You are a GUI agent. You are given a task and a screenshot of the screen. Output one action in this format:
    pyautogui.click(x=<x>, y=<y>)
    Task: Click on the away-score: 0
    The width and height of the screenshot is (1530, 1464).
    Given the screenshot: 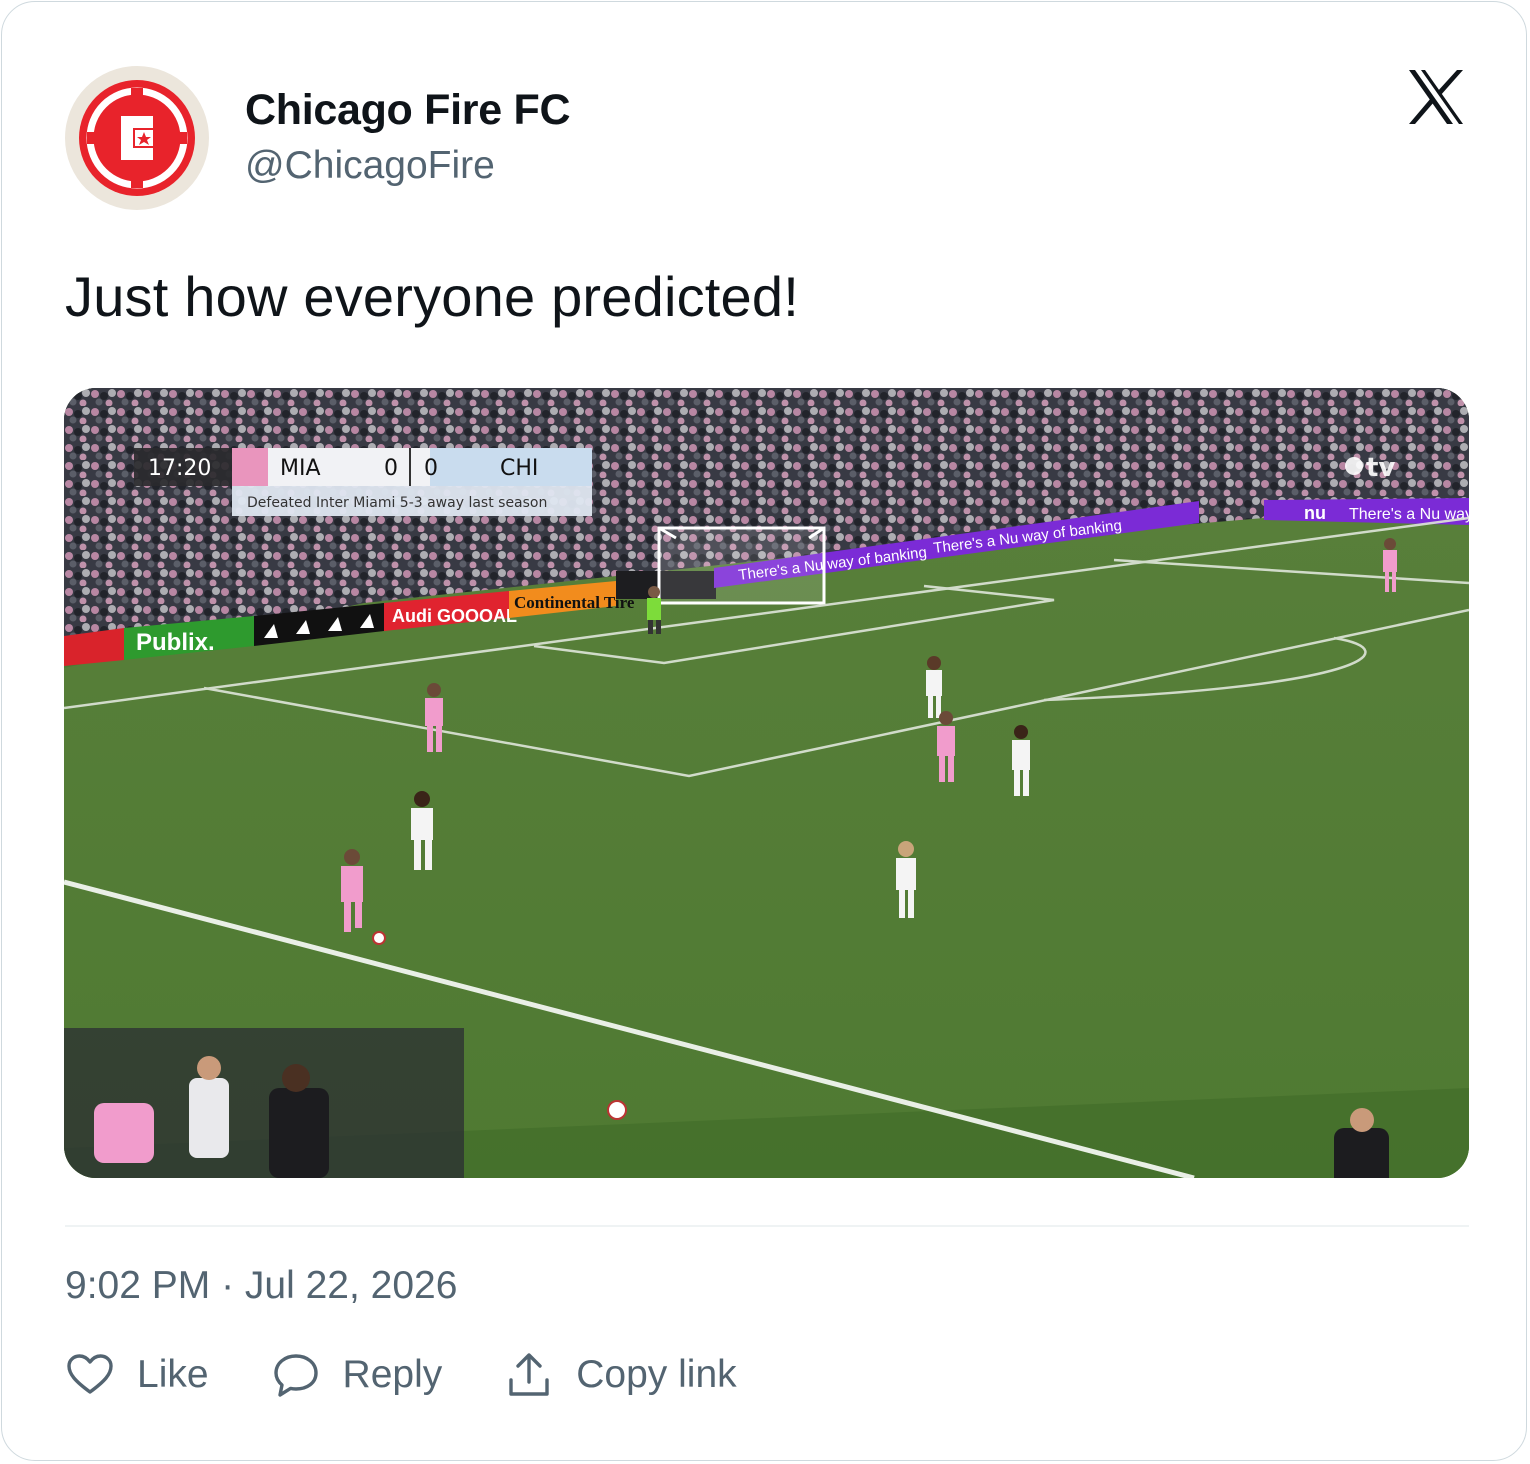 What is the action you would take?
    pyautogui.click(x=431, y=468)
    